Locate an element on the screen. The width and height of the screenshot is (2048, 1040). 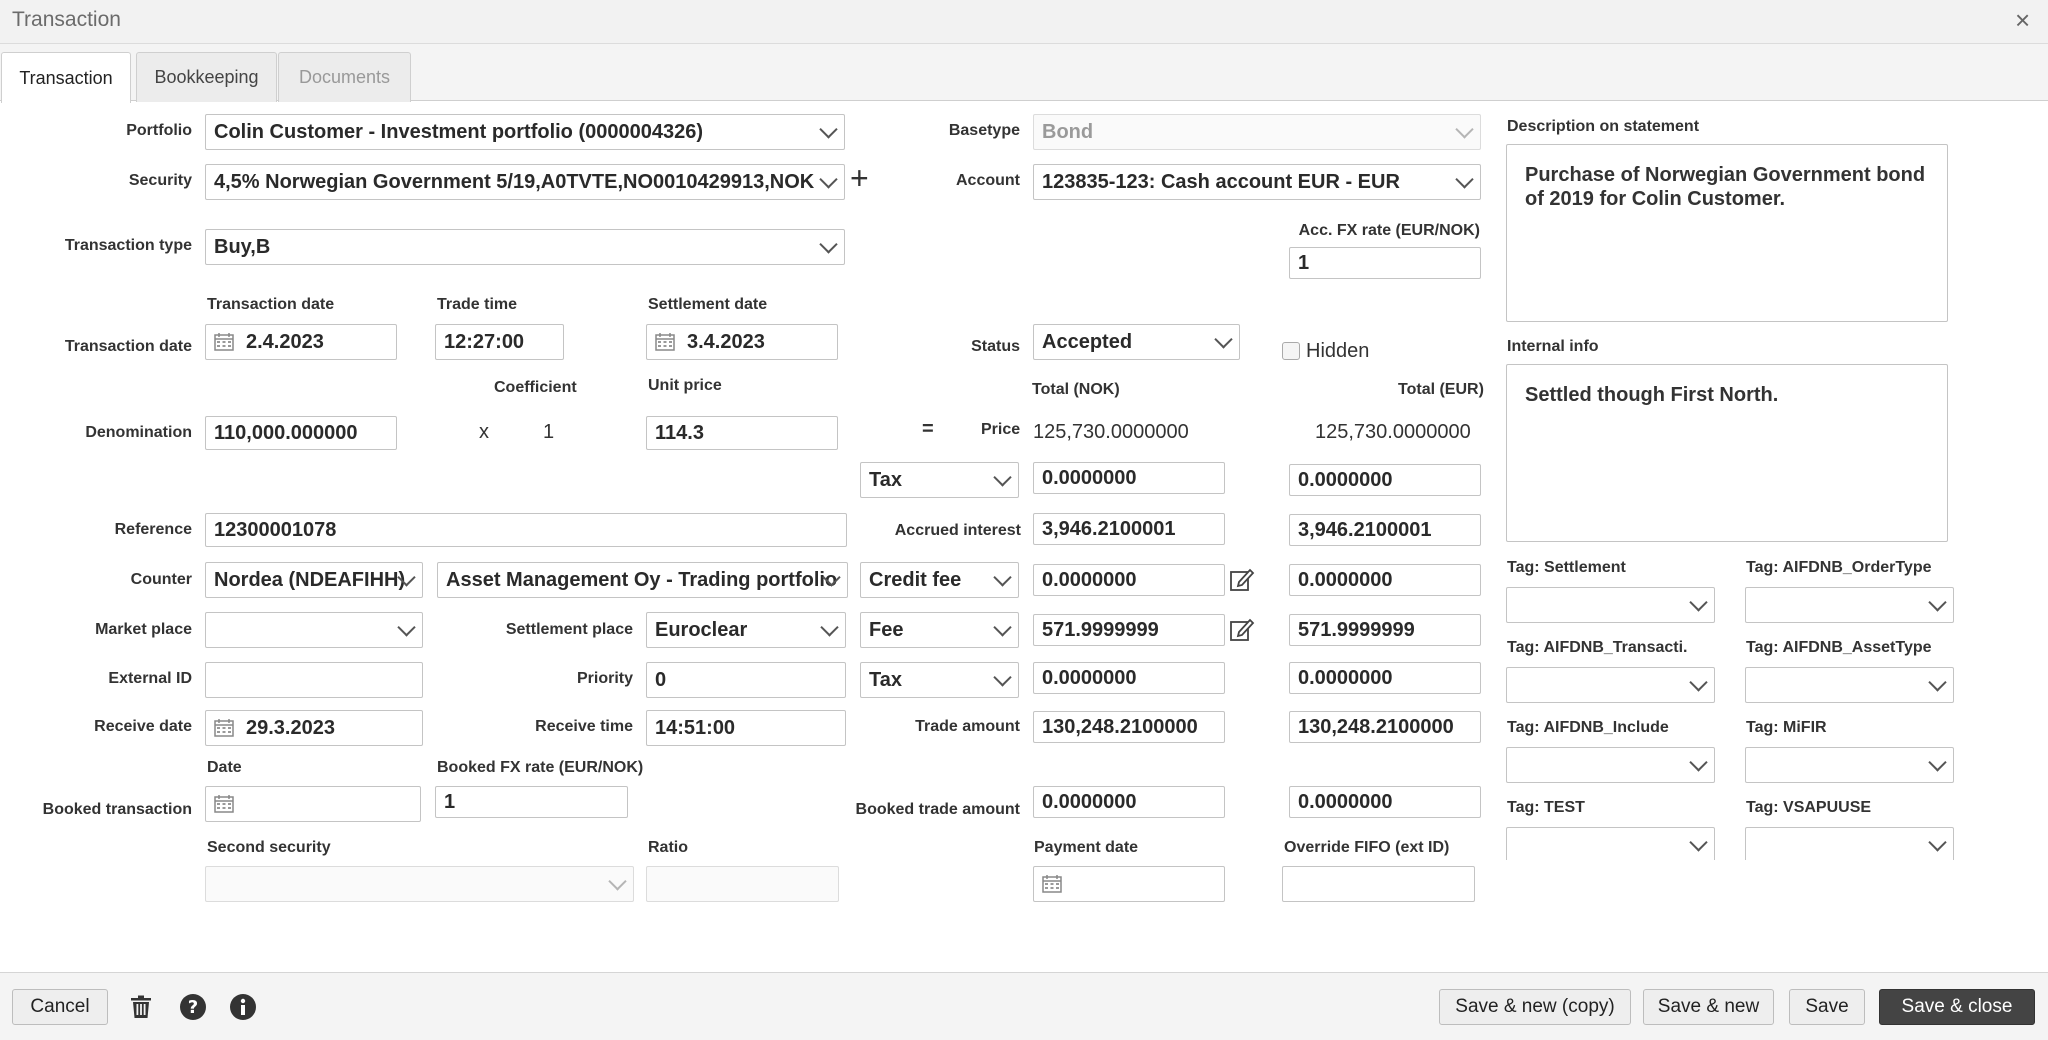
trash-icon is located at coordinates (141, 1007).